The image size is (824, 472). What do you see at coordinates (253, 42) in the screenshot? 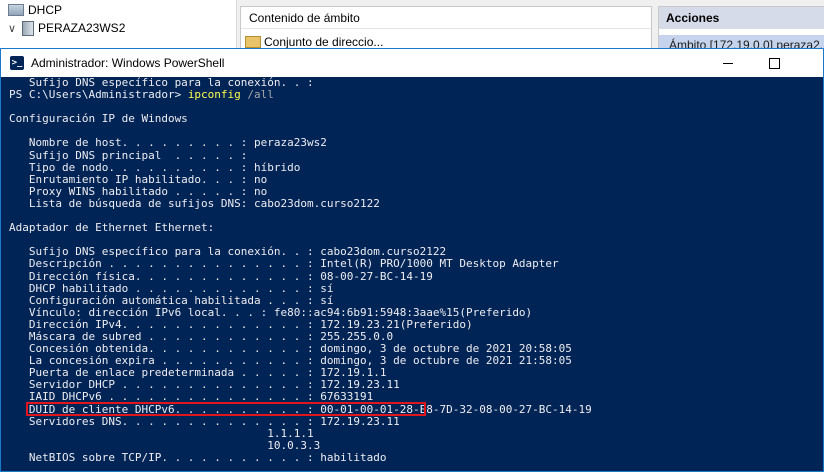
I see `folder-icon` at bounding box center [253, 42].